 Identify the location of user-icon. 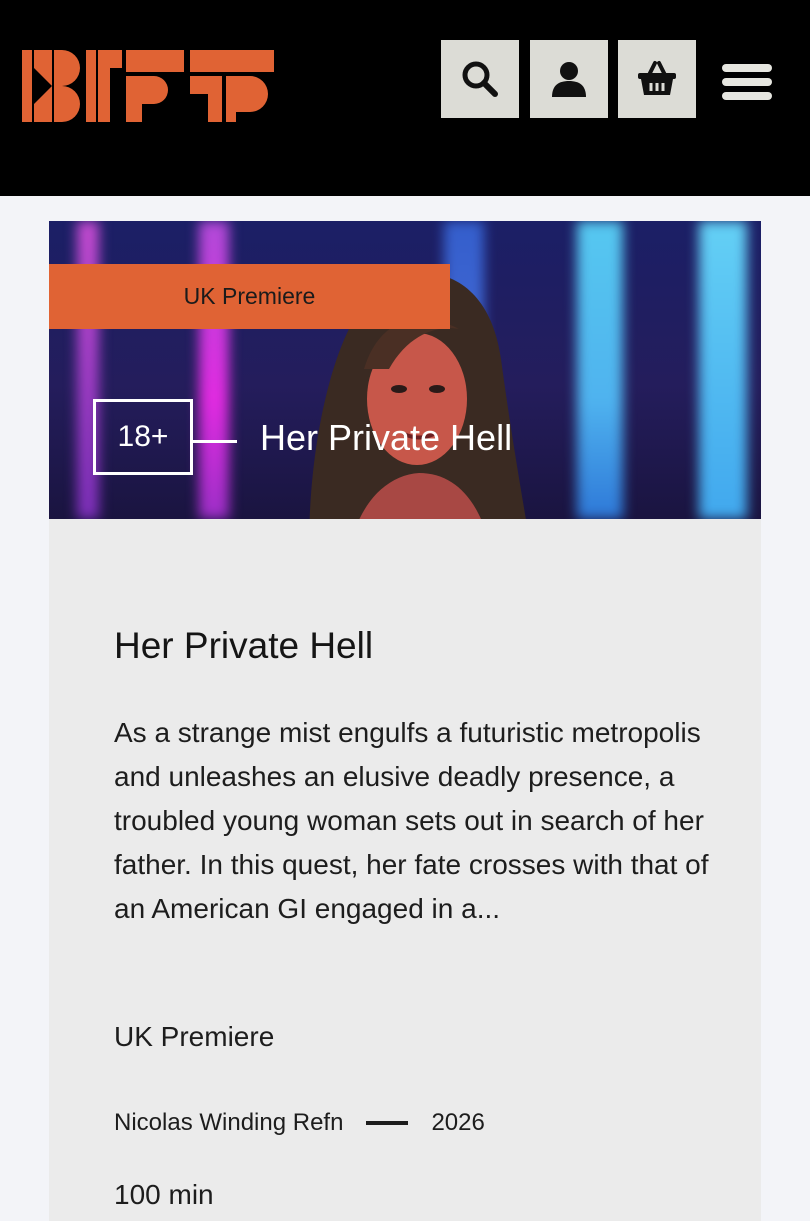
(569, 79).